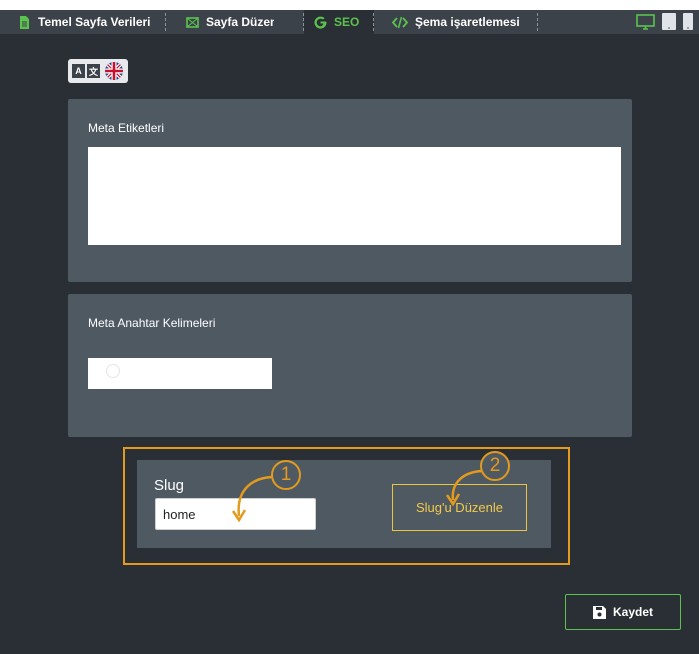 This screenshot has height=654, width=699. I want to click on slug-input, so click(235, 514).